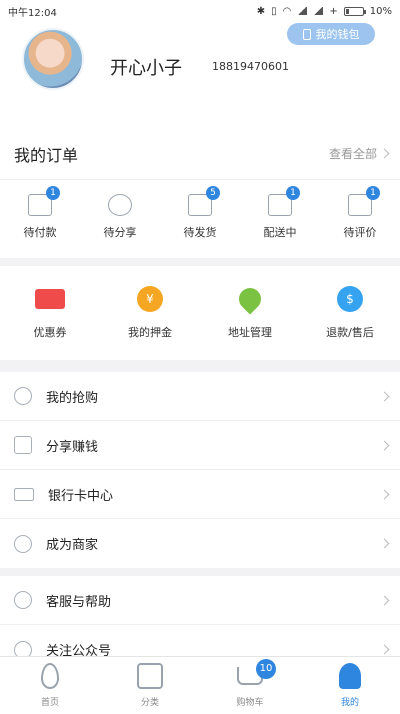 This screenshot has height=714, width=400. I want to click on people-icon, so click(120, 205).